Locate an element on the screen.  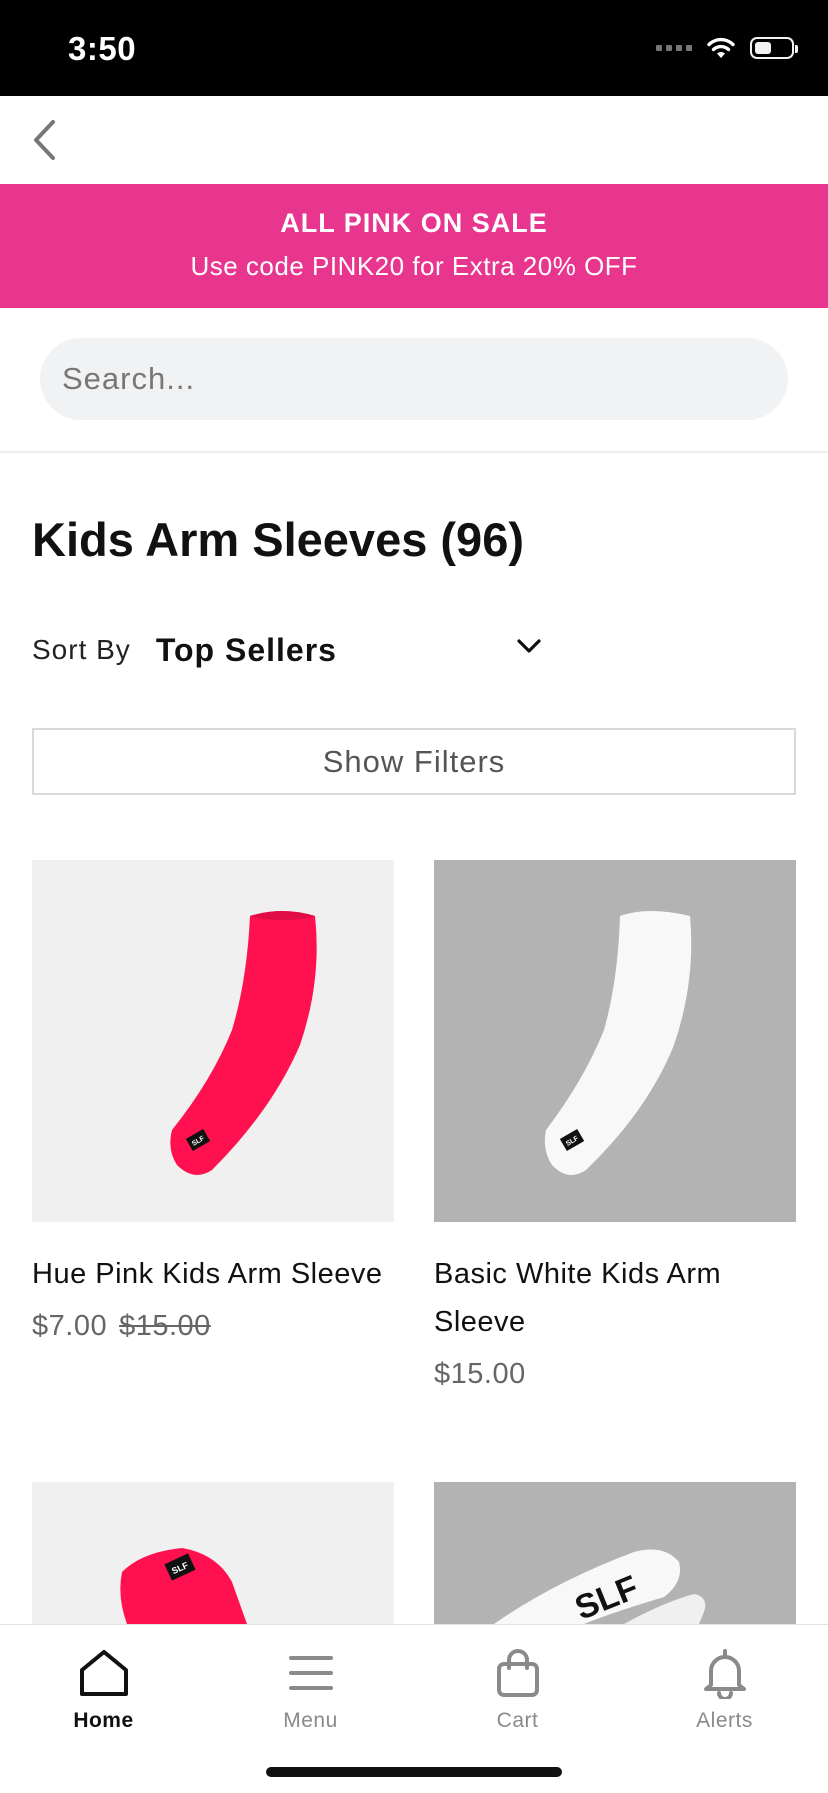
home-indicator is located at coordinates (414, 1772).